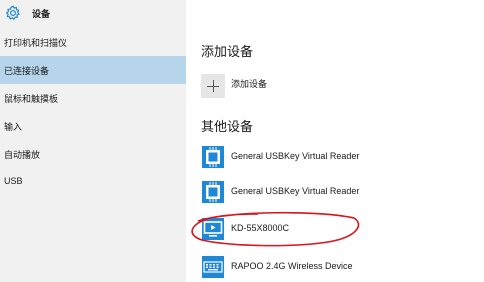 The height and width of the screenshot is (282, 484). What do you see at coordinates (93, 42) in the screenshot?
I see `sidebar-item-printers: 打印机和扫描仪` at bounding box center [93, 42].